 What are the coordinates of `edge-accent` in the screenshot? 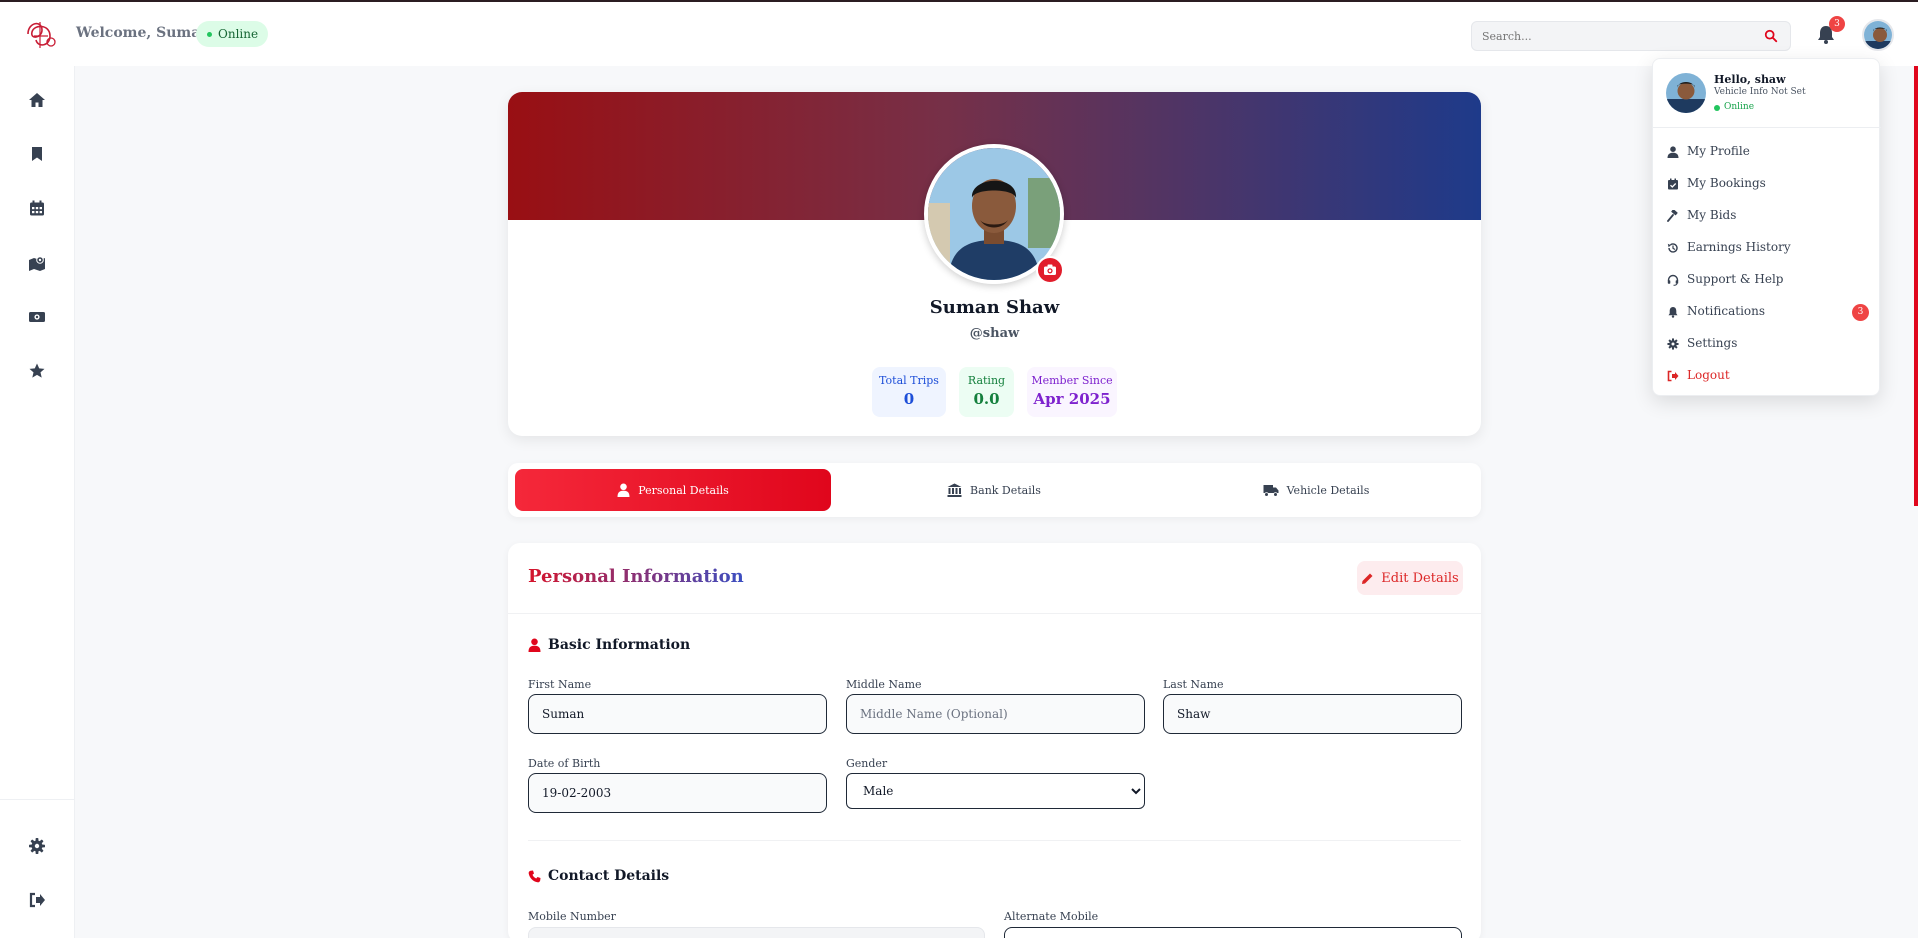 It's located at (1916, 286).